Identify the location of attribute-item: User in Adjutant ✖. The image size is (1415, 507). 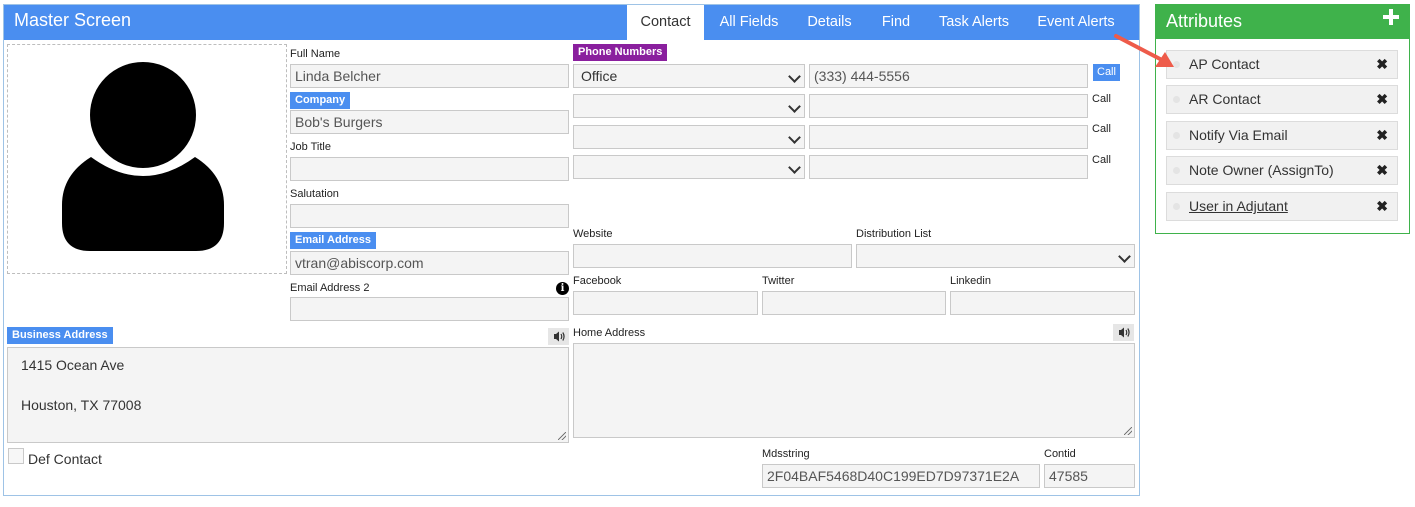
(1282, 206).